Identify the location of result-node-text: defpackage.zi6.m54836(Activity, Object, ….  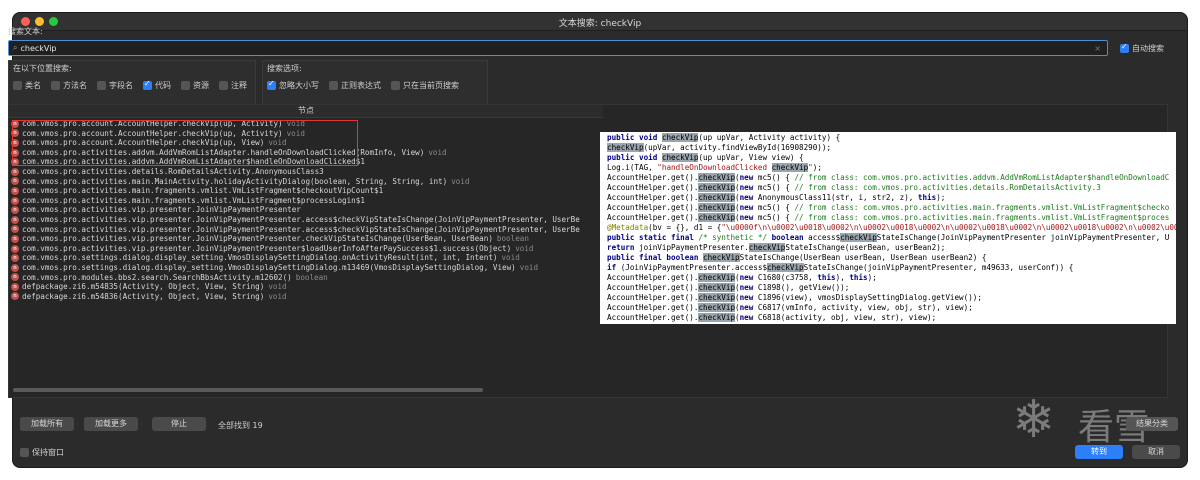
(143, 296).